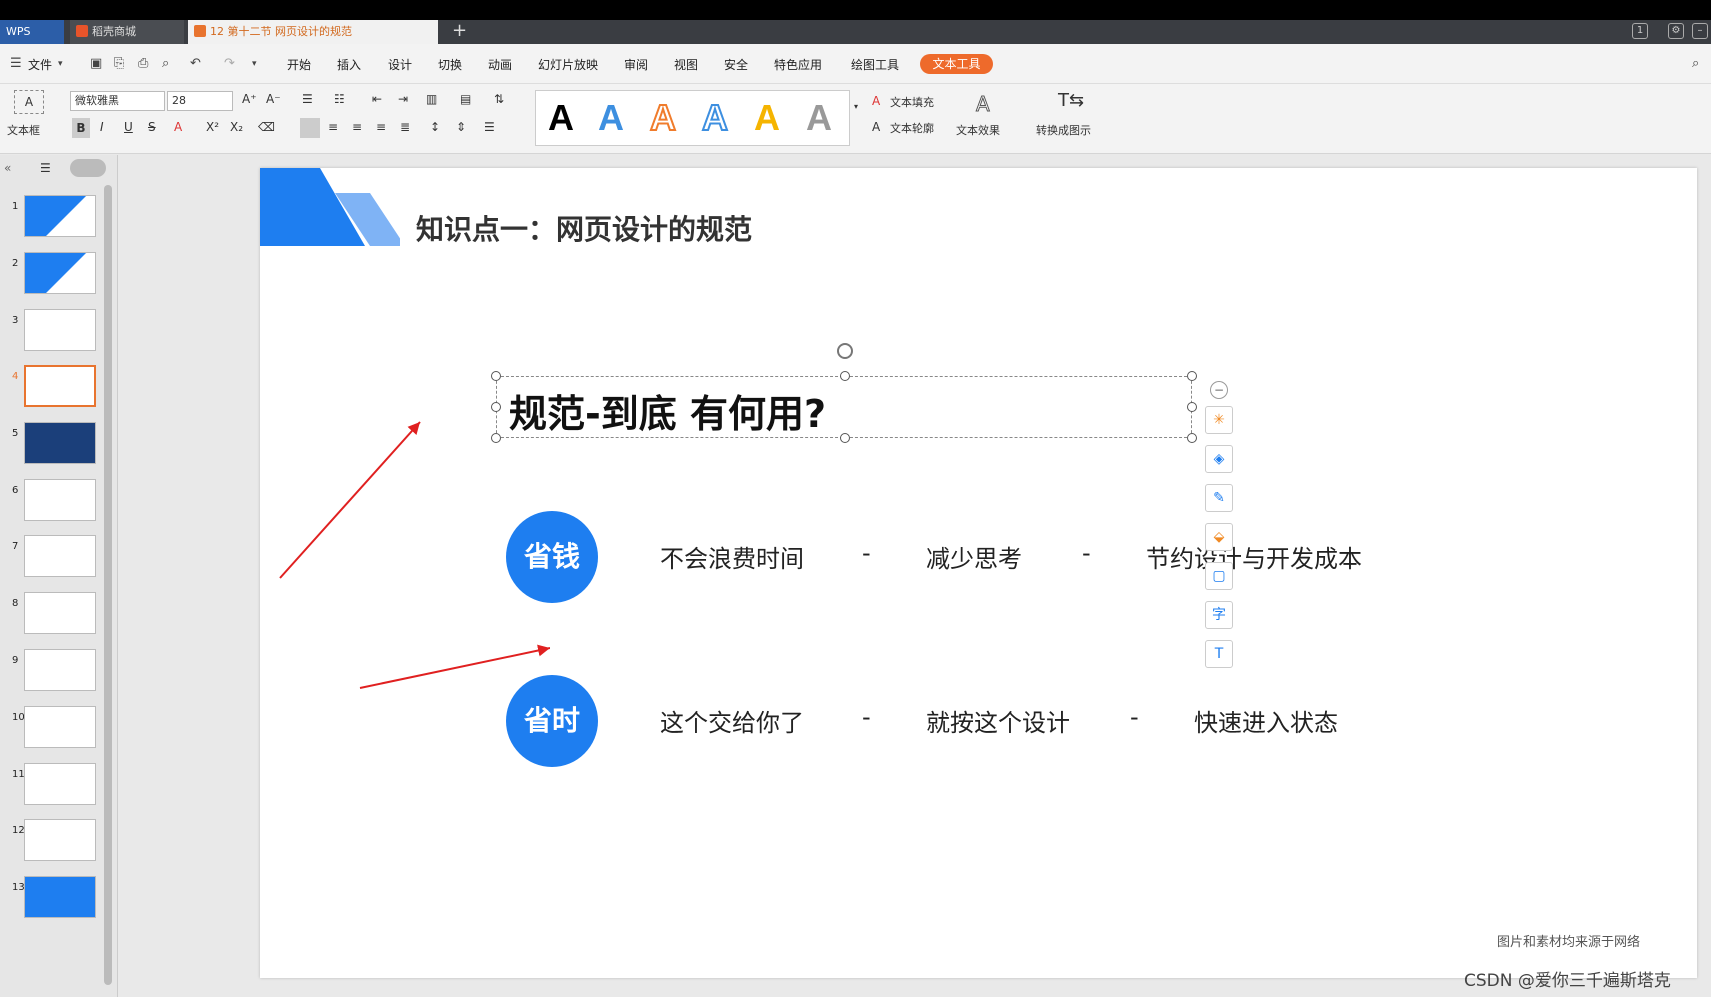 Image resolution: width=1711 pixels, height=997 pixels. Describe the element at coordinates (636, 64) in the screenshot. I see `menu-review: 审阅` at that location.